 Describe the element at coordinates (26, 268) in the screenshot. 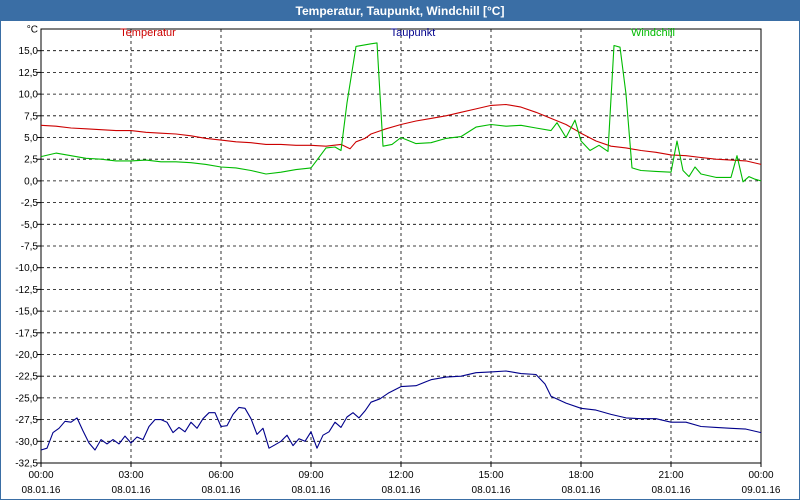

I see `y-tick-label: -10,0` at that location.